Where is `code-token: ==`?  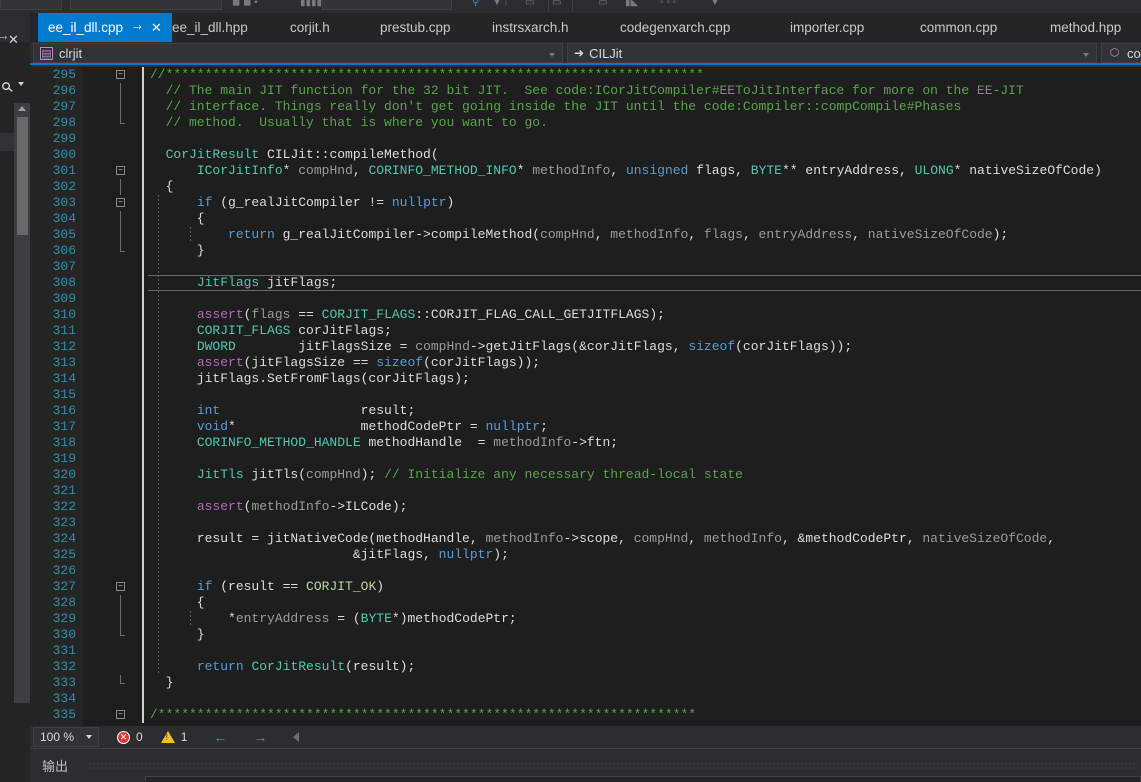
code-token: == is located at coordinates (306, 314).